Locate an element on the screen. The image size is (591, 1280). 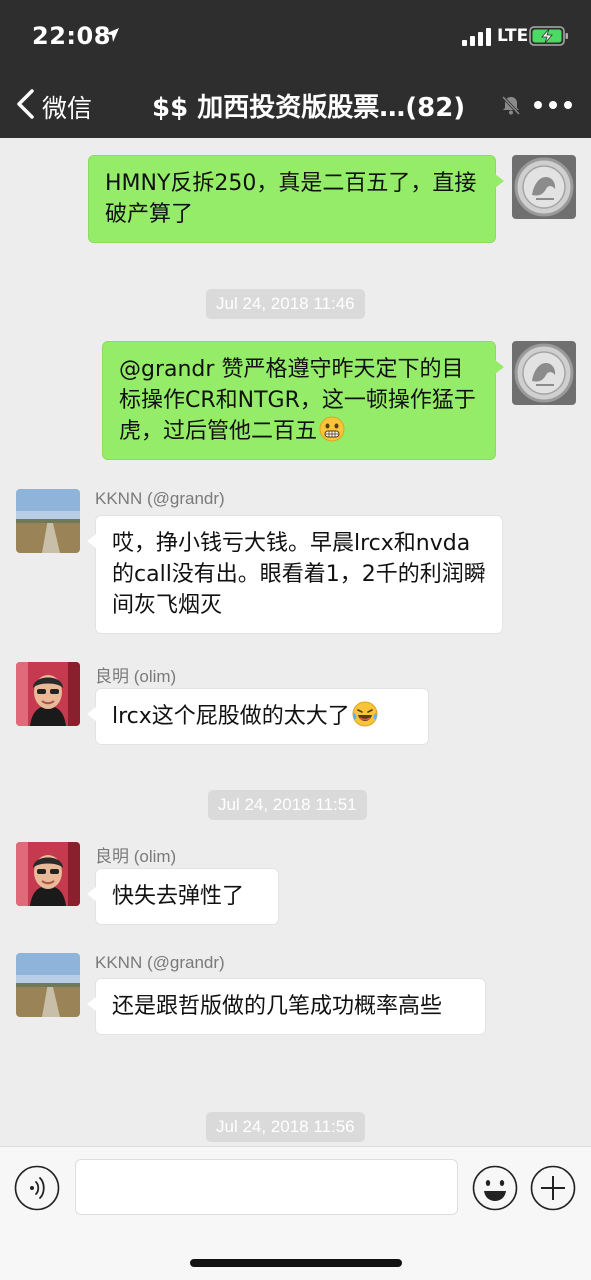
laughing-tears-face-icon is located at coordinates (365, 714).